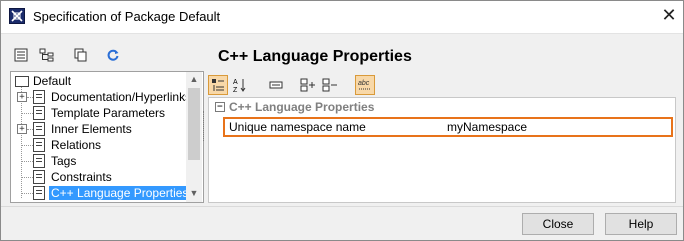 The height and width of the screenshot is (241, 684). What do you see at coordinates (81, 177) in the screenshot?
I see `tree-item-label: Constraints` at bounding box center [81, 177].